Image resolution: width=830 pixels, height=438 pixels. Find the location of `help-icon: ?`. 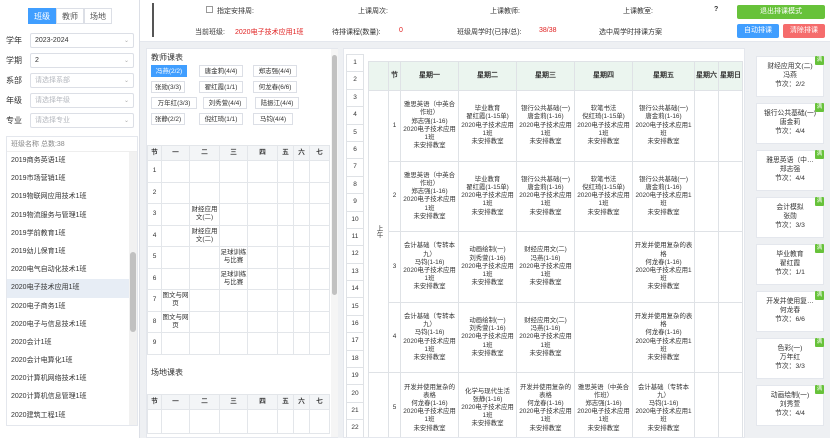

help-icon: ? is located at coordinates (716, 9).